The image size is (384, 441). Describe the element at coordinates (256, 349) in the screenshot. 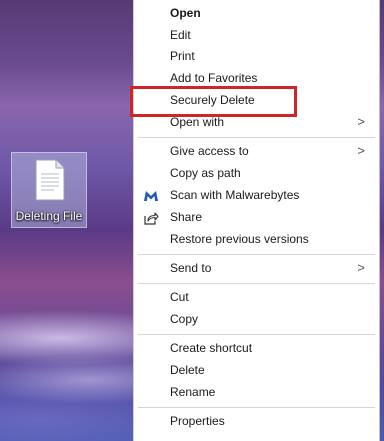

I see `menu-item-create-shortcut: Create shortcut` at that location.